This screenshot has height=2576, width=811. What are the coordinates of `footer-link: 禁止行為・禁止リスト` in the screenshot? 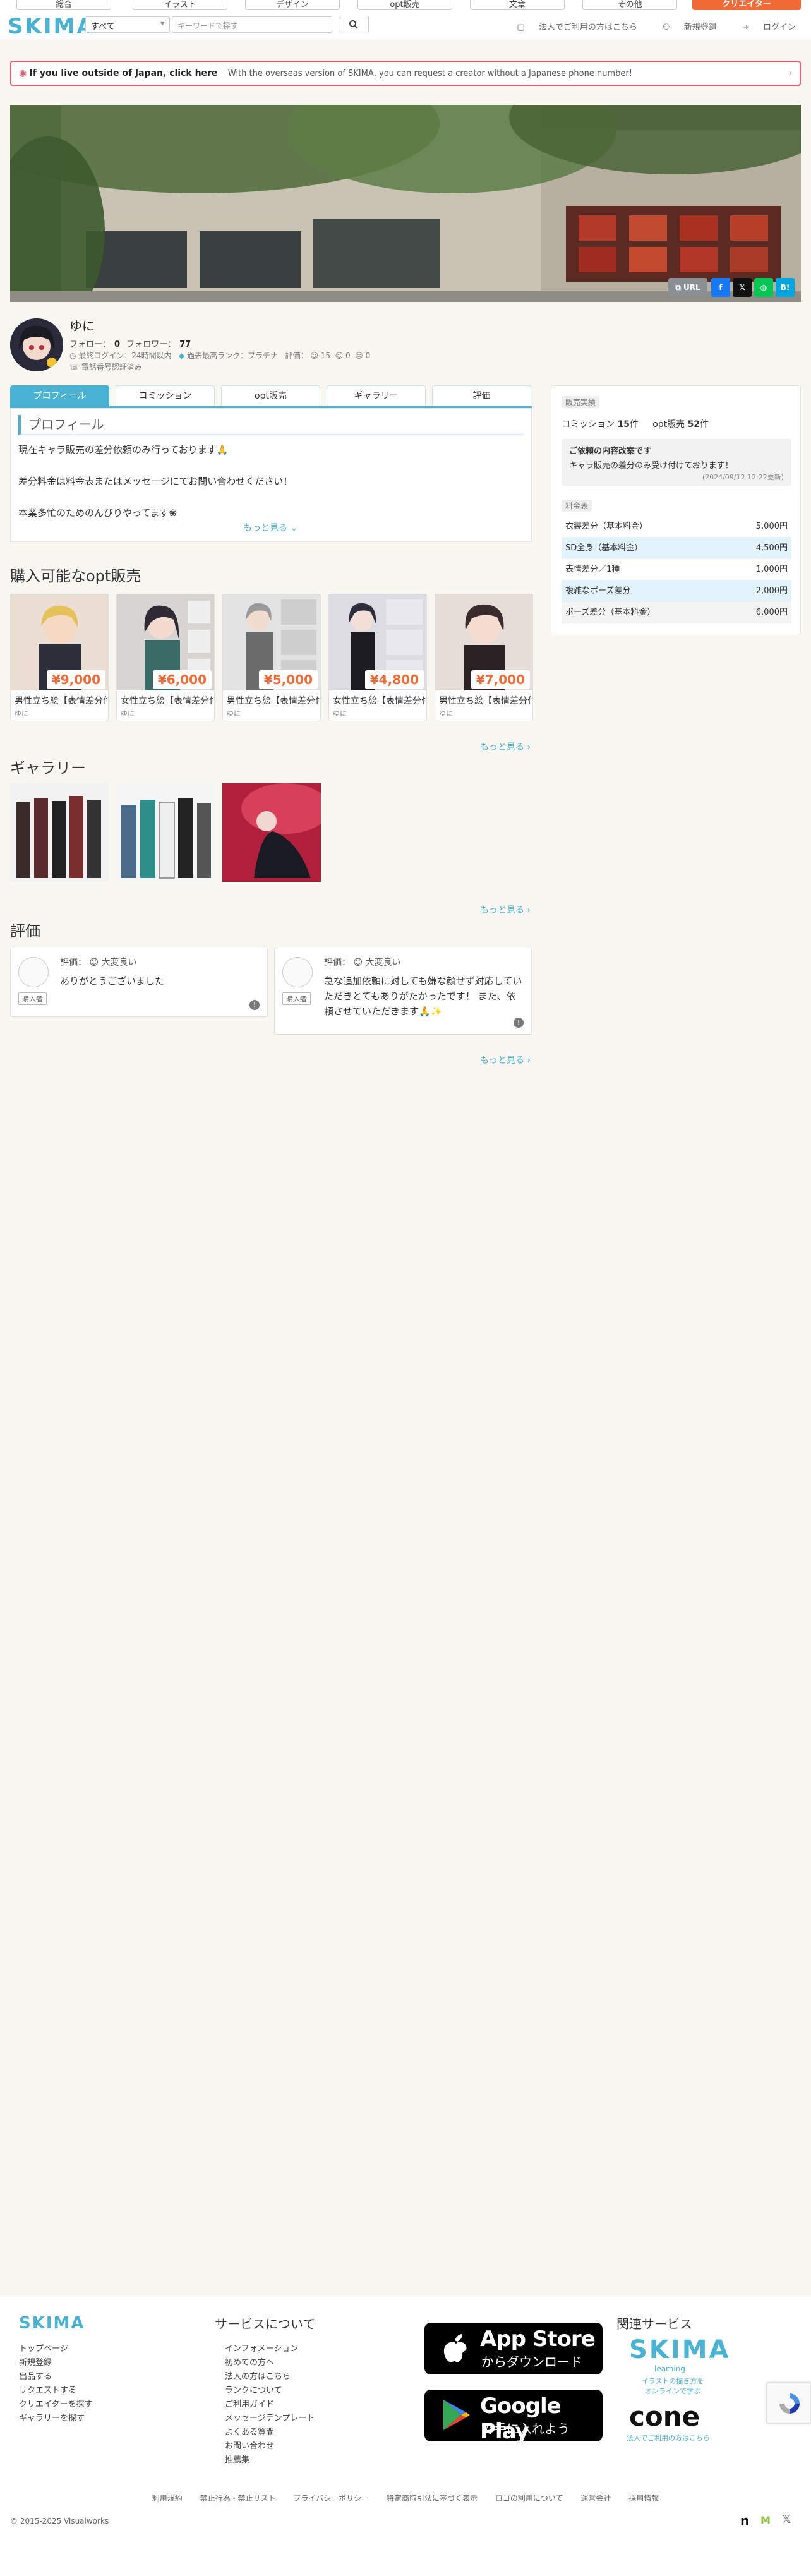 It's located at (238, 2498).